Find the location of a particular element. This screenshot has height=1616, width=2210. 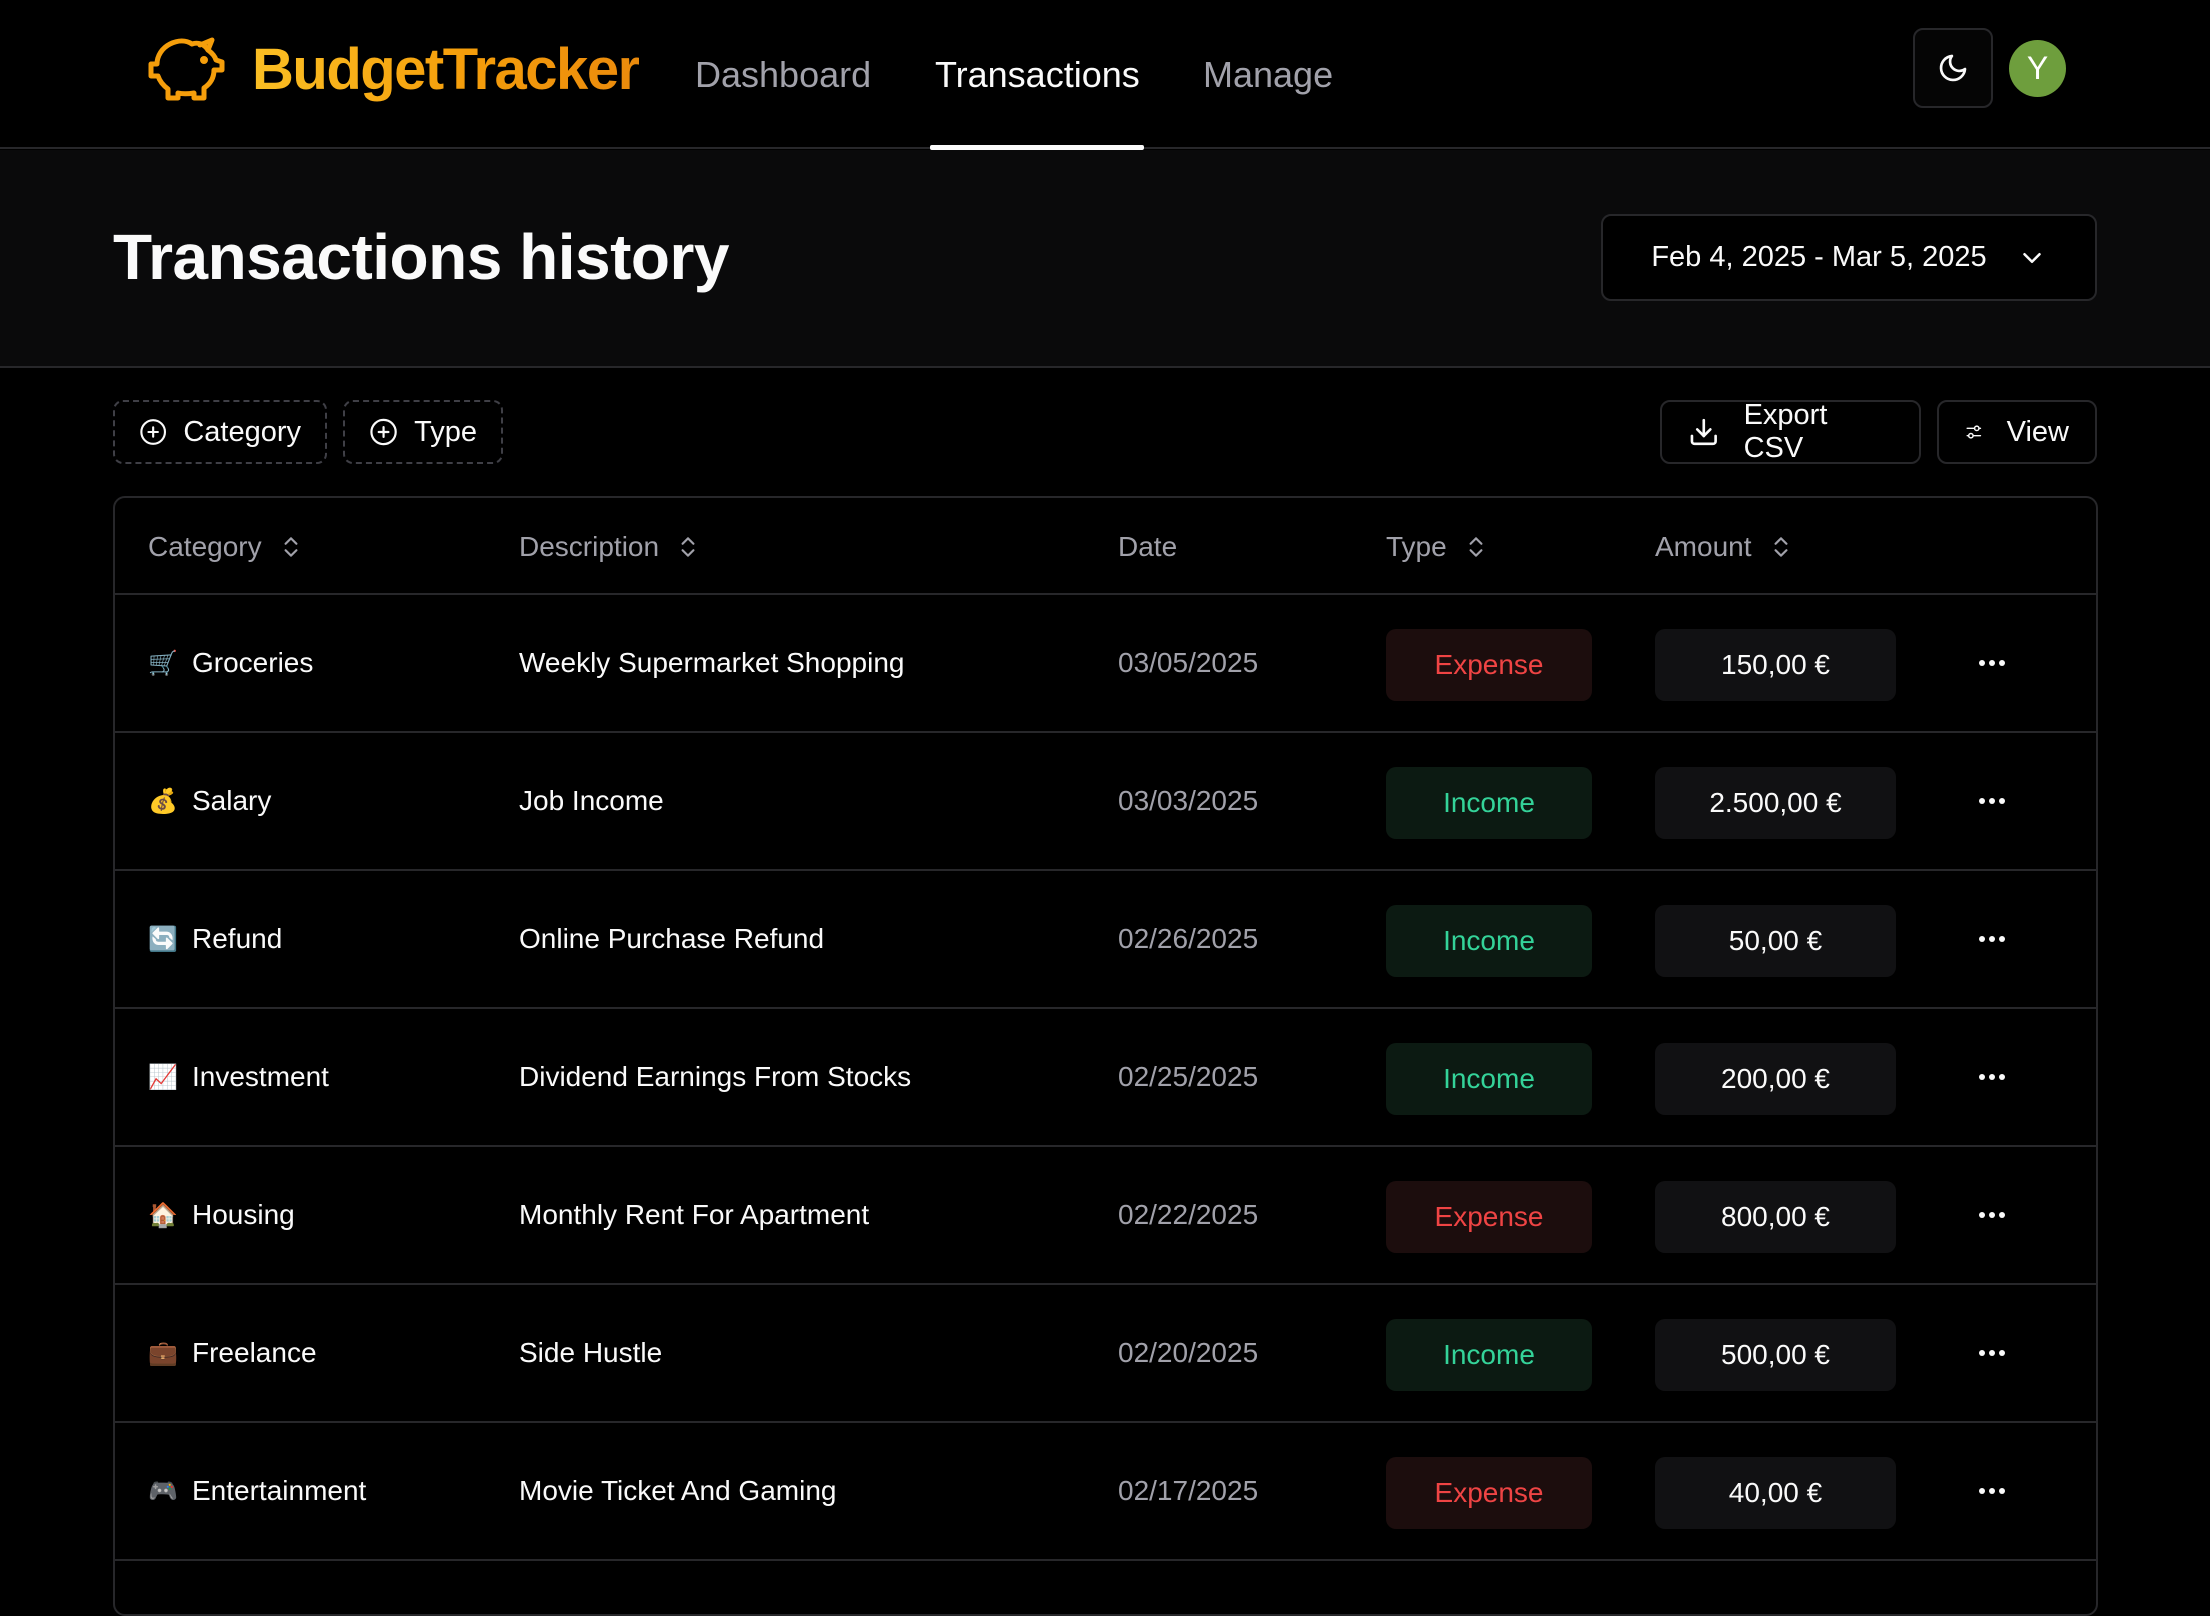

column-header-description: Description is located at coordinates (610, 546).